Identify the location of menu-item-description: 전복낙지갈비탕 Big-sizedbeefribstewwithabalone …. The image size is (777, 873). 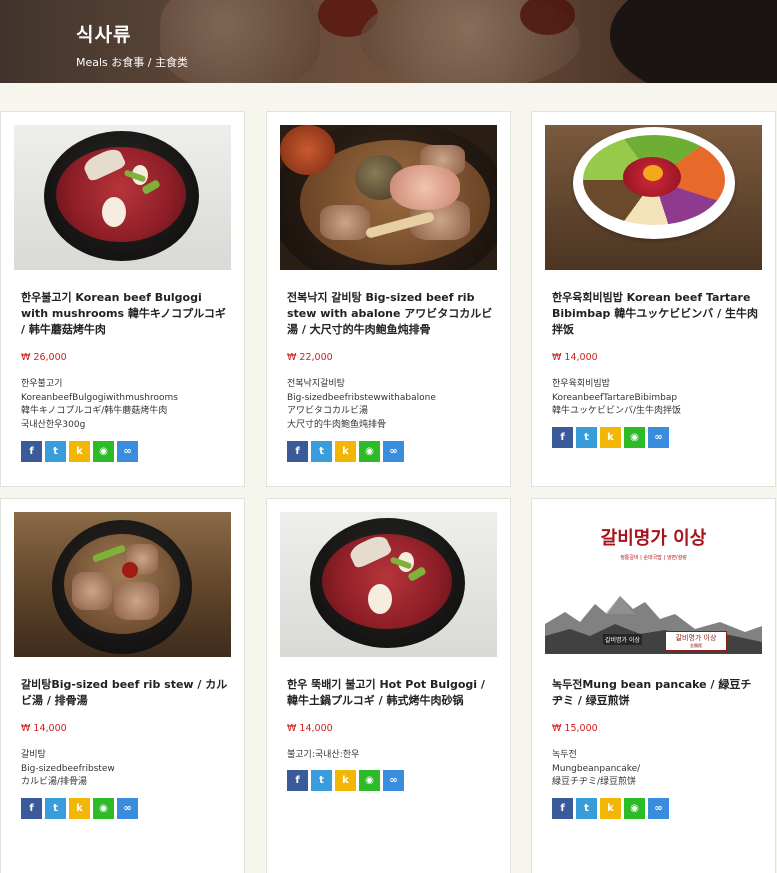
(392, 405).